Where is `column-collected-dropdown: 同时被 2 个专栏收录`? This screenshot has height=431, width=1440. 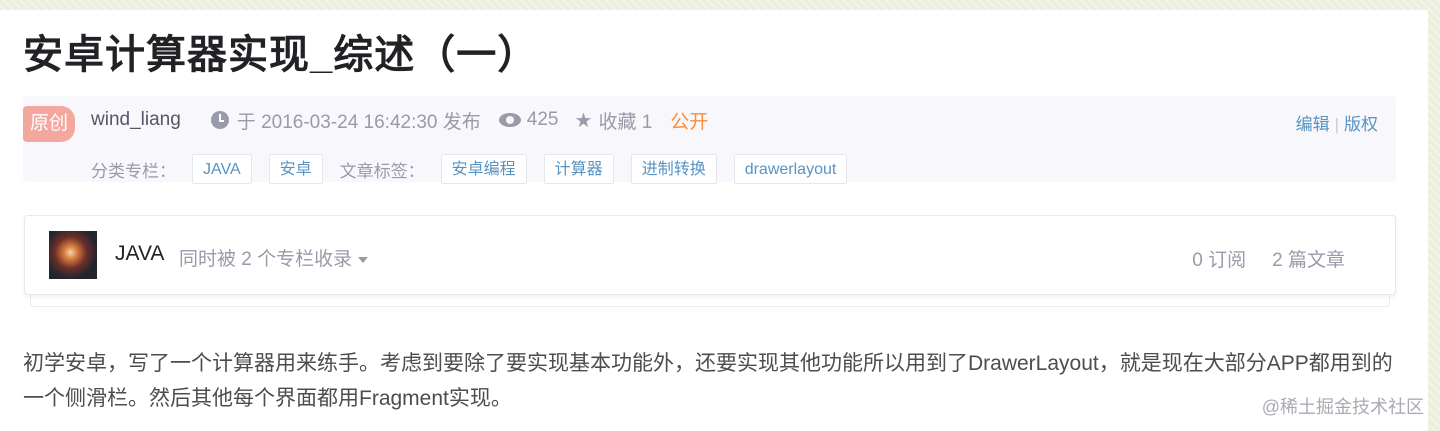 column-collected-dropdown: 同时被 2 个专栏收录 is located at coordinates (274, 257).